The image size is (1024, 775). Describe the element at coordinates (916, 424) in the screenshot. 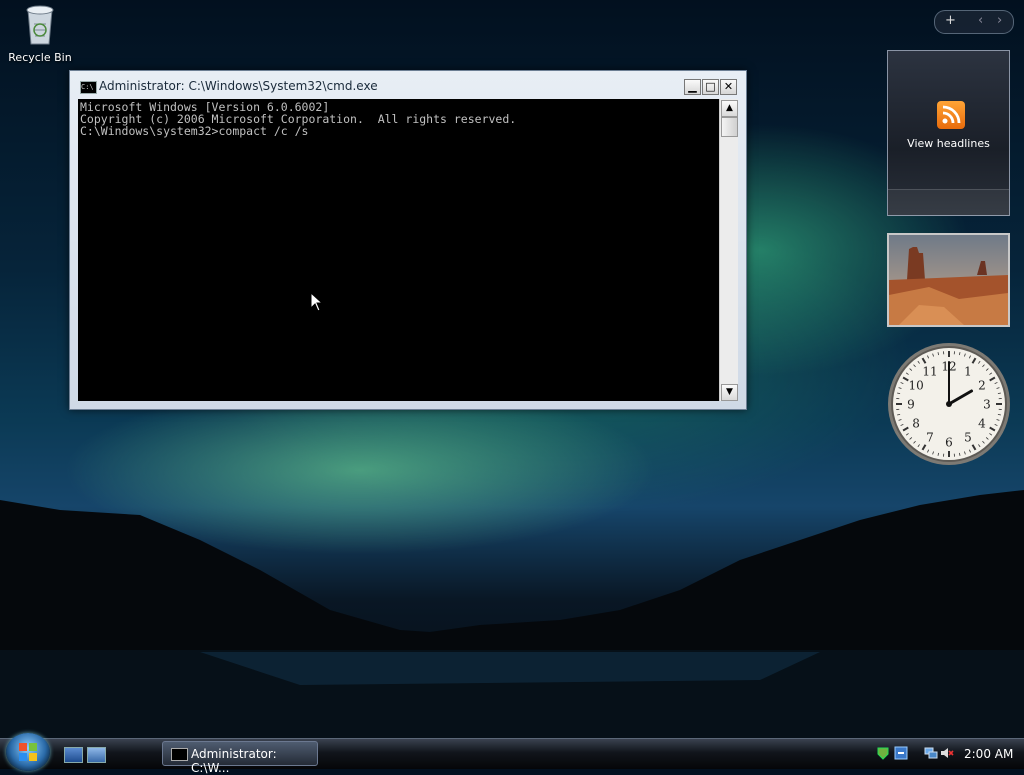

I see `clock-numeral: 8` at that location.